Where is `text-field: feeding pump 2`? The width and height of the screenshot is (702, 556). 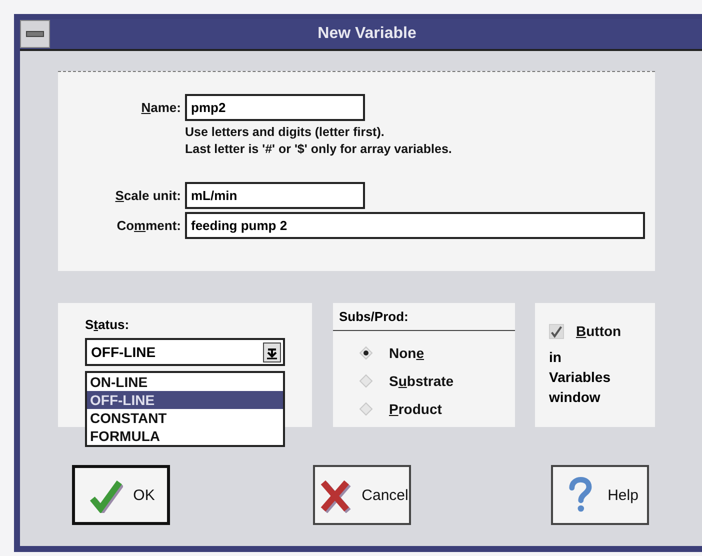 text-field: feeding pump 2 is located at coordinates (415, 225).